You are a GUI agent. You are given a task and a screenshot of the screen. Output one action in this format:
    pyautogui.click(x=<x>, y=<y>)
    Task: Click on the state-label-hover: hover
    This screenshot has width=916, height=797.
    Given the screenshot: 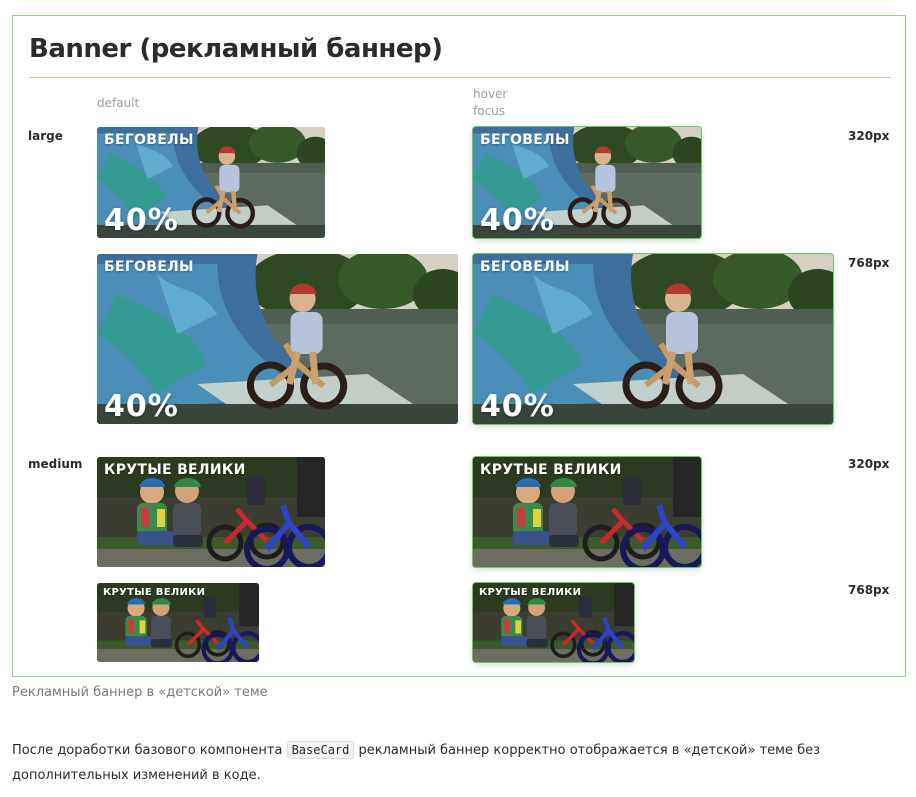 What is the action you would take?
    pyautogui.click(x=490, y=94)
    